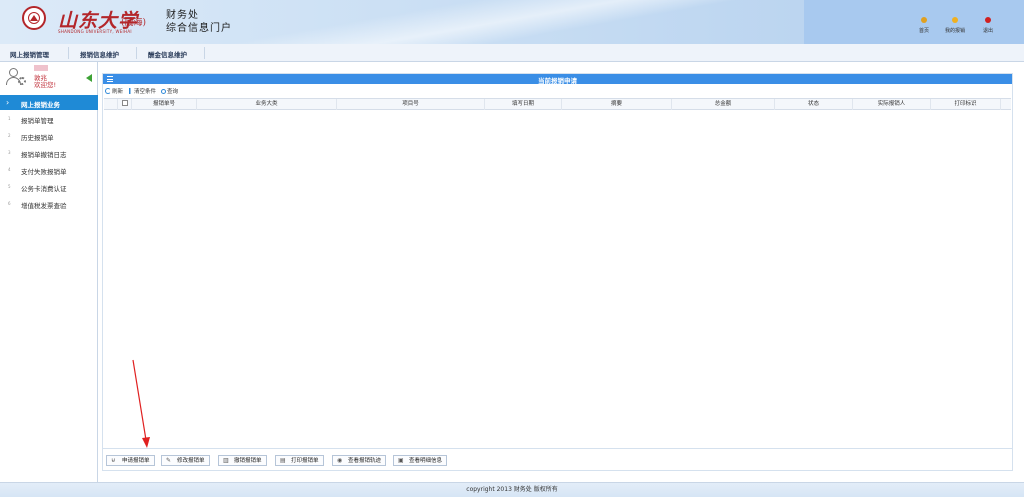  Describe the element at coordinates (340, 460) in the screenshot. I see `eye-icon: ◉` at that location.